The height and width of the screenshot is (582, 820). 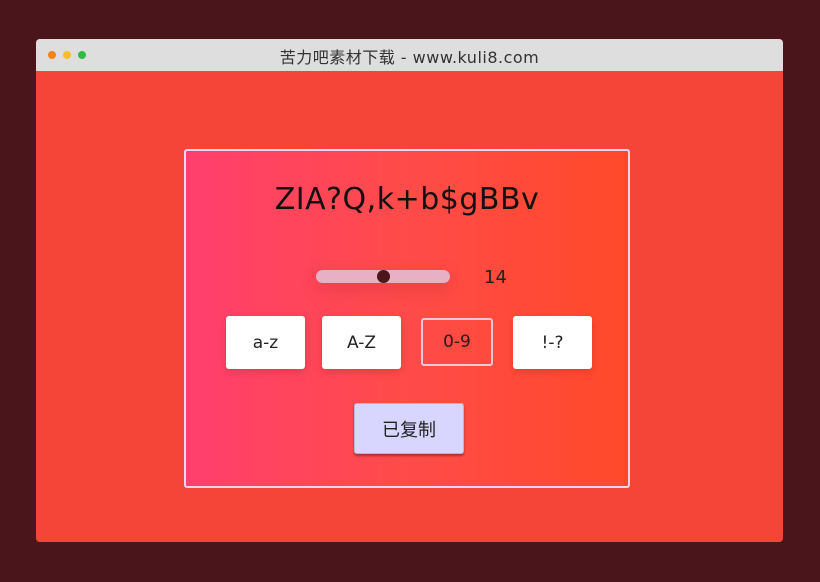 I want to click on option-symbols: !-?, so click(x=552, y=342).